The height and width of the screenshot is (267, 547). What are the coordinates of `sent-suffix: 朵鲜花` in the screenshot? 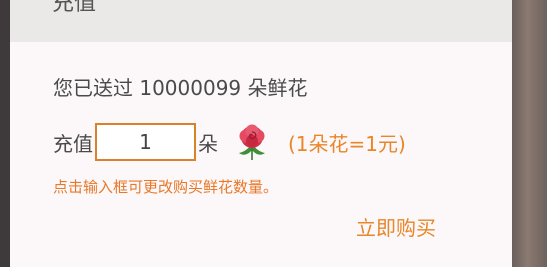 It's located at (277, 88).